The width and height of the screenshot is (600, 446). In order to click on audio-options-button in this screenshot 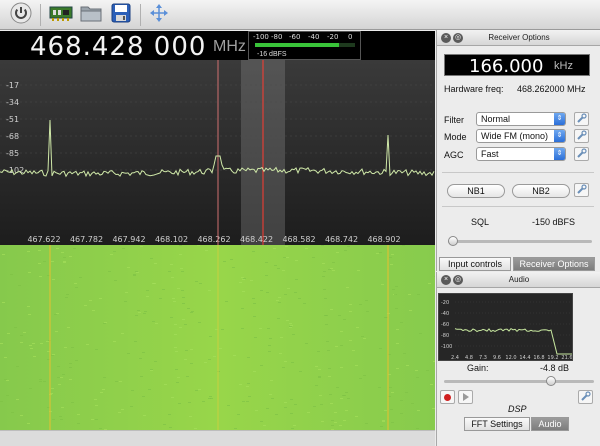, I will do `click(585, 397)`.